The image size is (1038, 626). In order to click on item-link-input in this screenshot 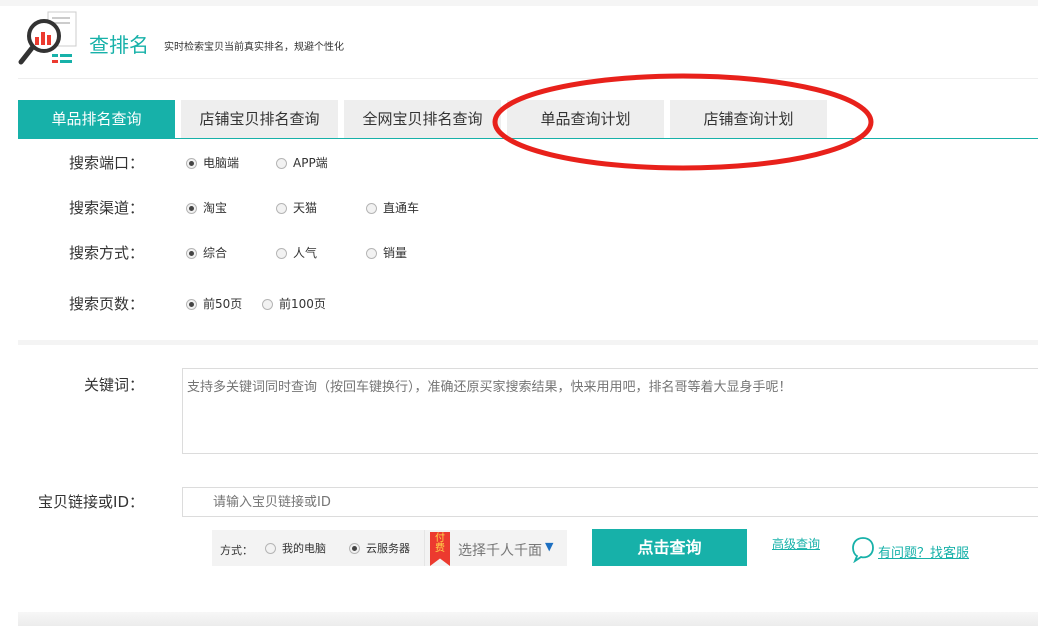, I will do `click(610, 502)`.